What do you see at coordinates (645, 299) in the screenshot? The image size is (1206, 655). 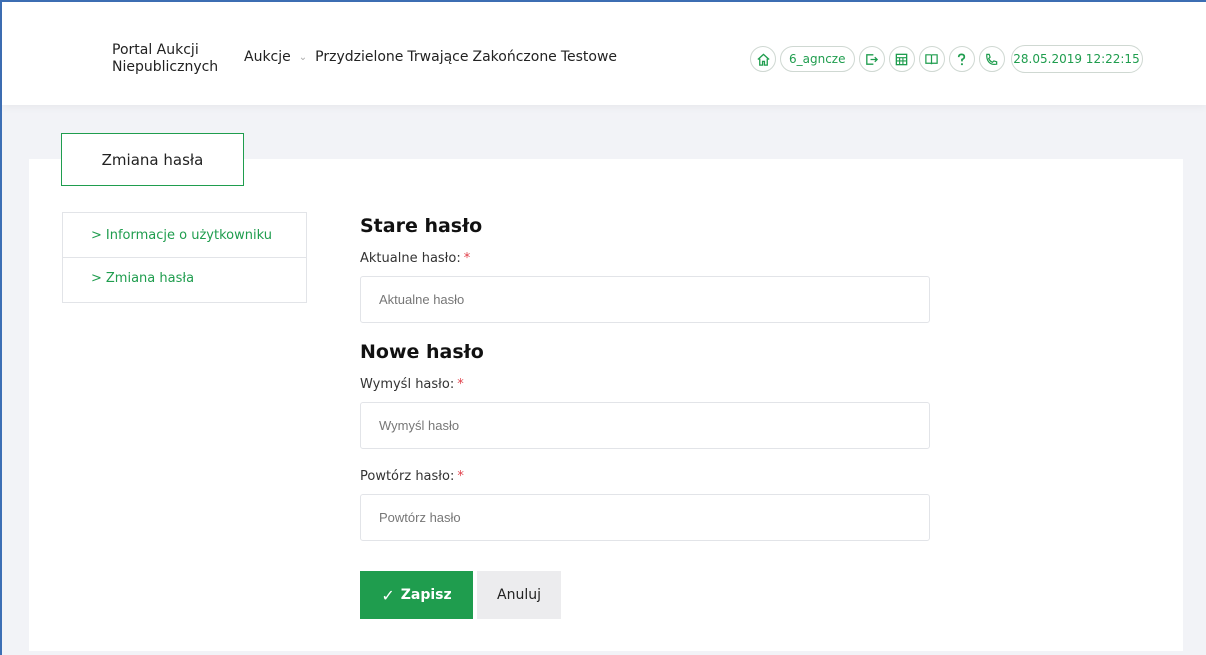 I see `current-password-input` at bounding box center [645, 299].